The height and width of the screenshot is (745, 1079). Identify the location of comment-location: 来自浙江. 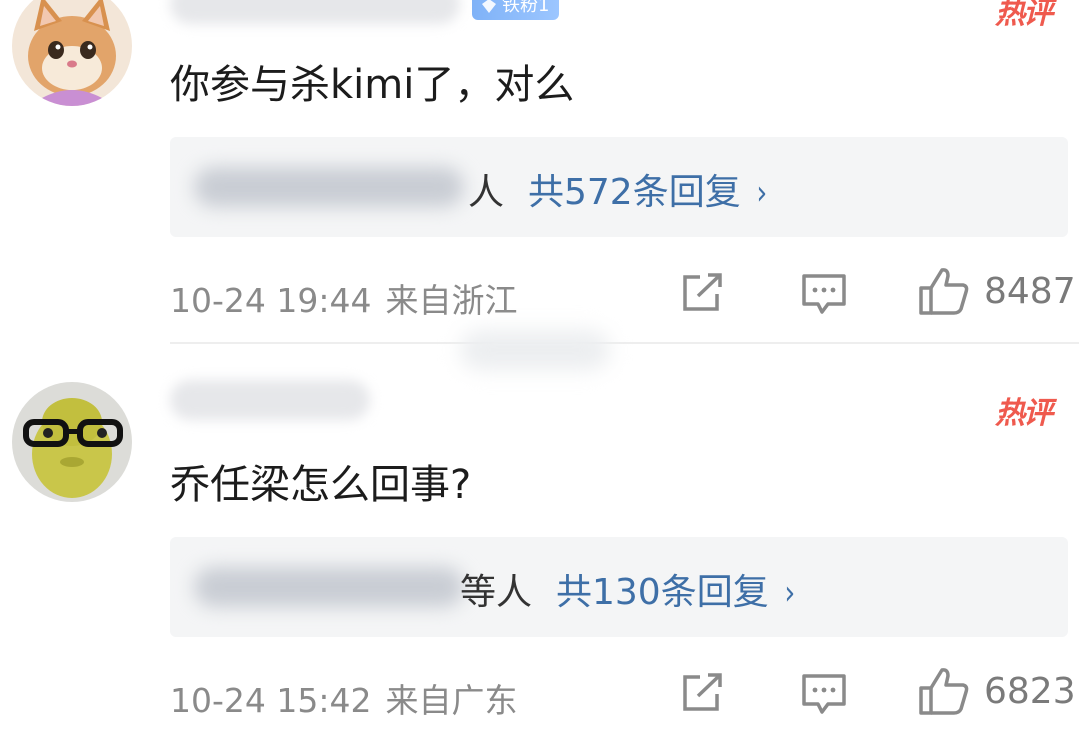
(451, 300).